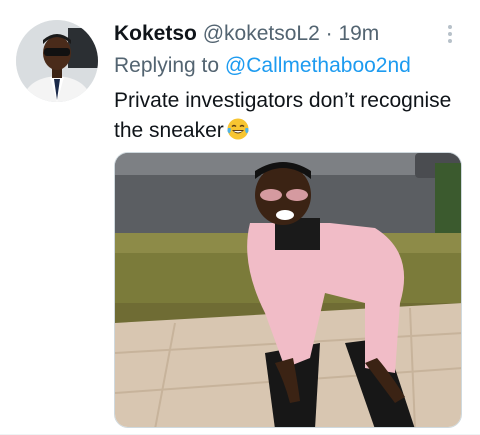 This screenshot has width=480, height=435. What do you see at coordinates (167, 65) in the screenshot?
I see `replying-to-label: Replying to` at bounding box center [167, 65].